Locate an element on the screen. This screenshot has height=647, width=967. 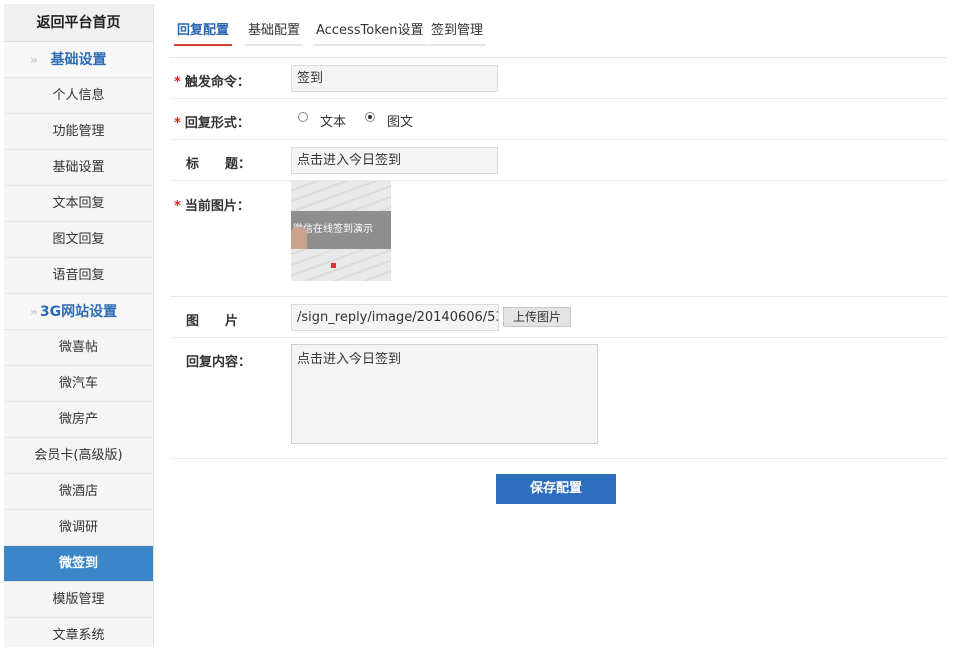
sidebar-item-car: 微汽车 is located at coordinates (78, 384).